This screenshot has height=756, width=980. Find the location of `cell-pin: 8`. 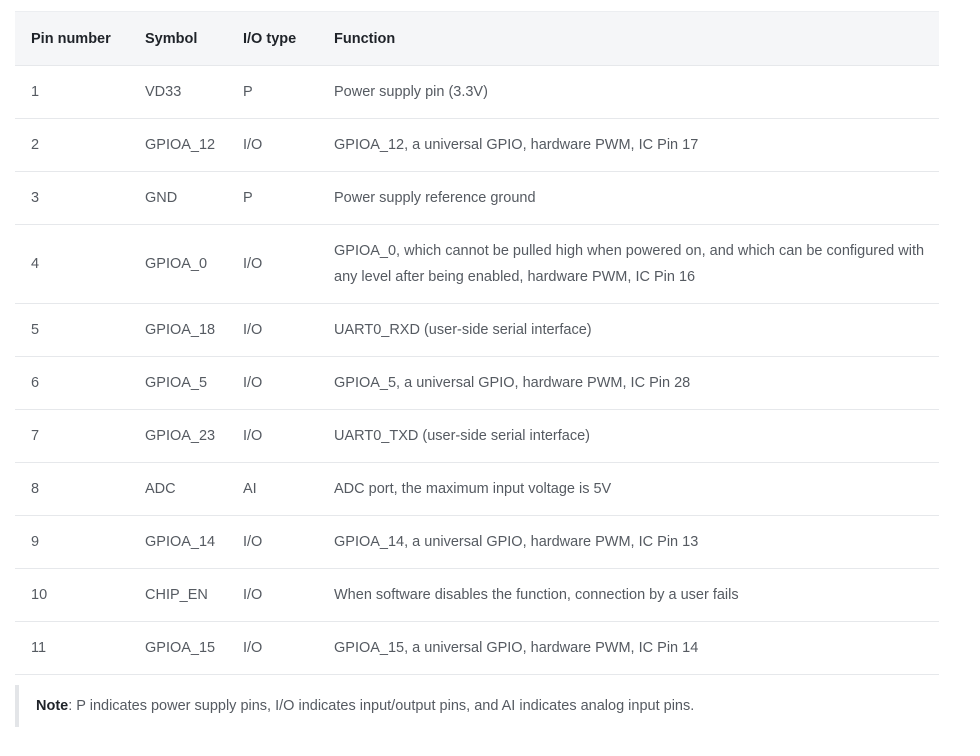

cell-pin: 8 is located at coordinates (72, 489).